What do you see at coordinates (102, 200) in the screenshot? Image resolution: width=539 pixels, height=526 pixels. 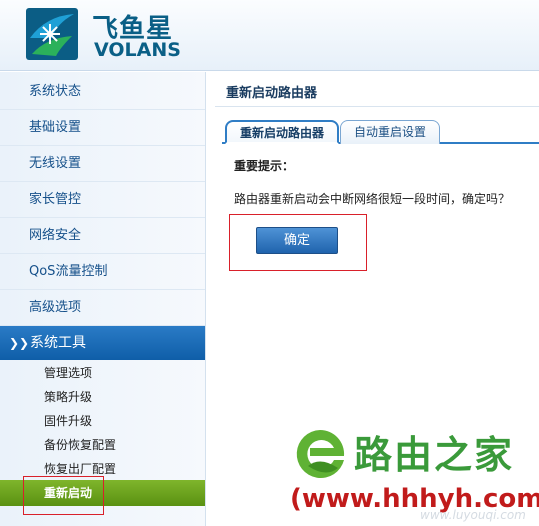 I see `sidebar-item-parental-control: 家长管控` at bounding box center [102, 200].